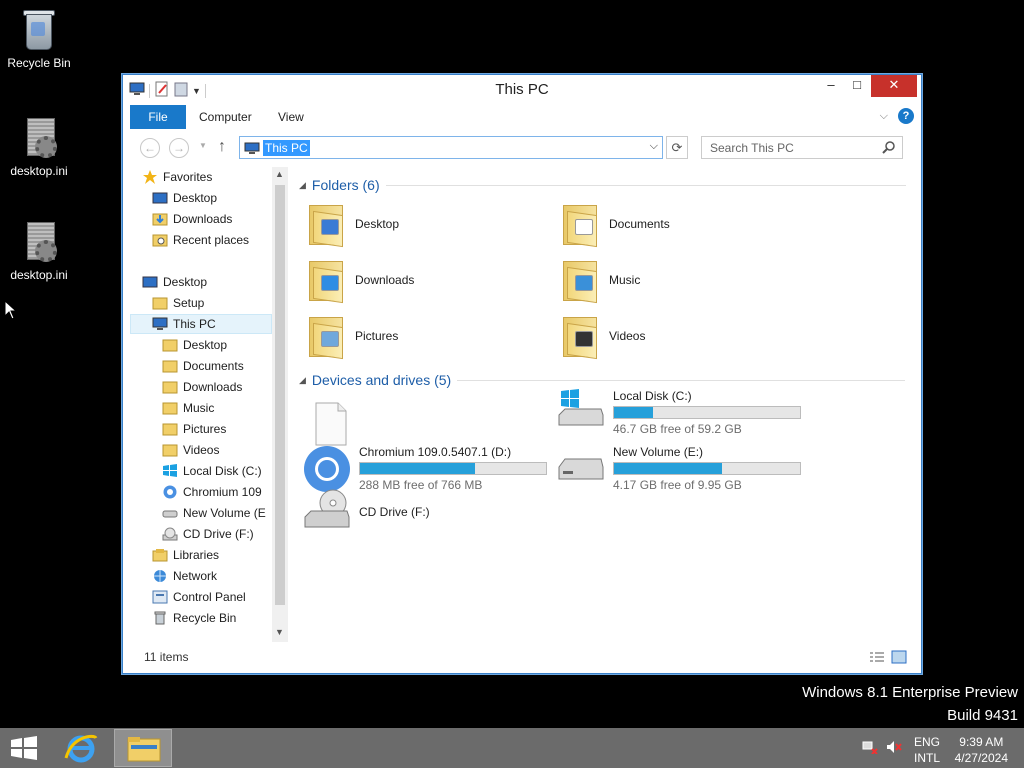  Describe the element at coordinates (677, 147) in the screenshot. I see `refresh-button: ⟳` at that location.